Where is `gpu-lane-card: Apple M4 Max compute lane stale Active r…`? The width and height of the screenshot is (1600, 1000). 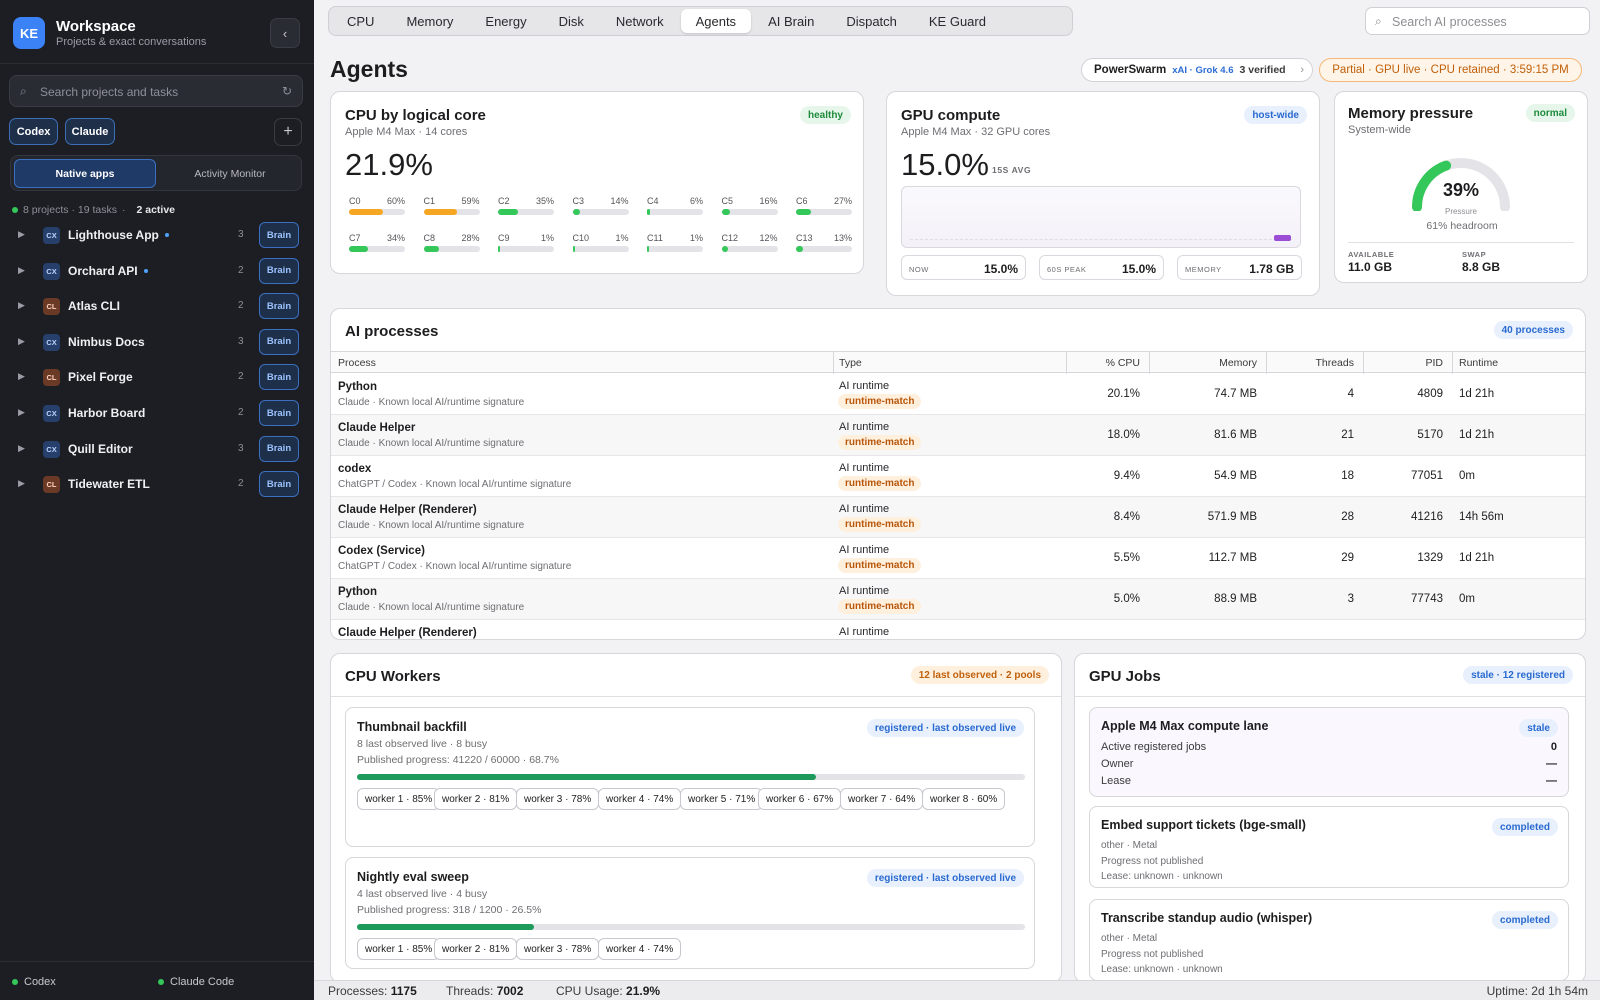 gpu-lane-card: Apple M4 Max compute lane stale Active r… is located at coordinates (1329, 752).